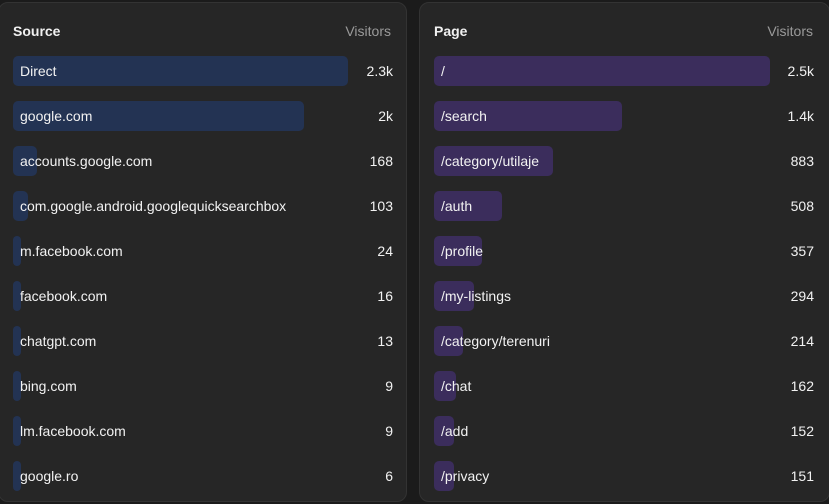 Image resolution: width=829 pixels, height=504 pixels. Describe the element at coordinates (381, 206) in the screenshot. I see `sources-row-value: 103` at that location.